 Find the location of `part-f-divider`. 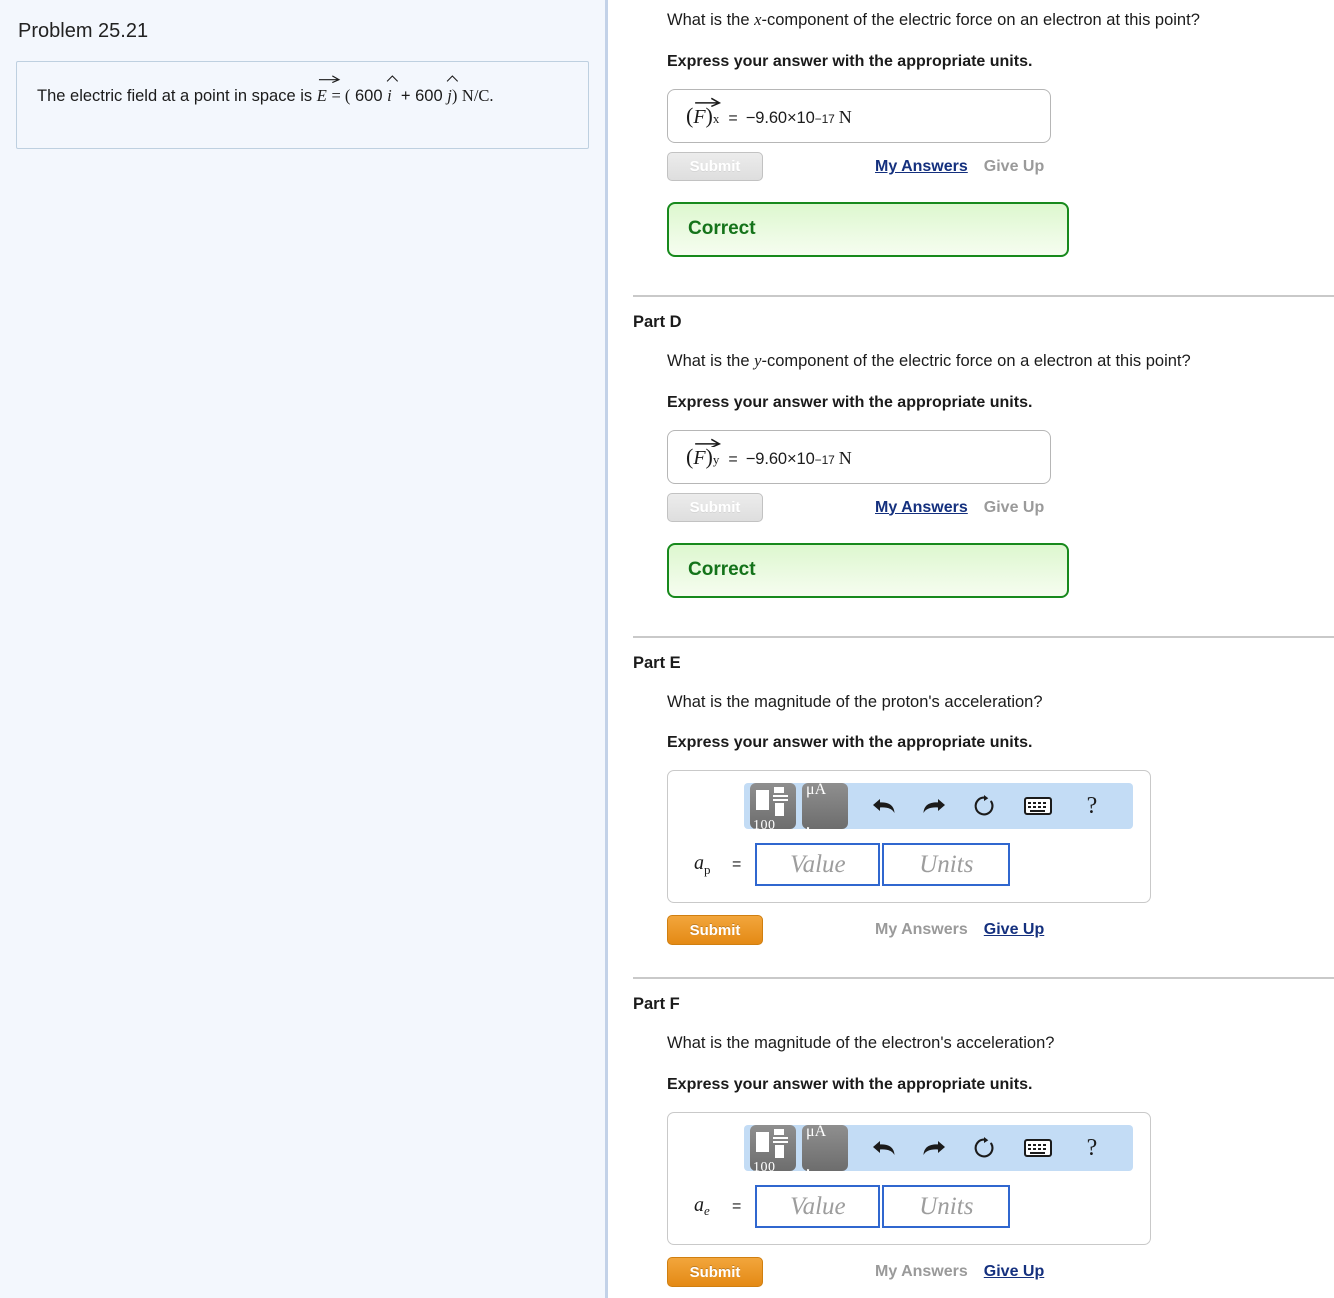

part-f-divider is located at coordinates (983, 978).